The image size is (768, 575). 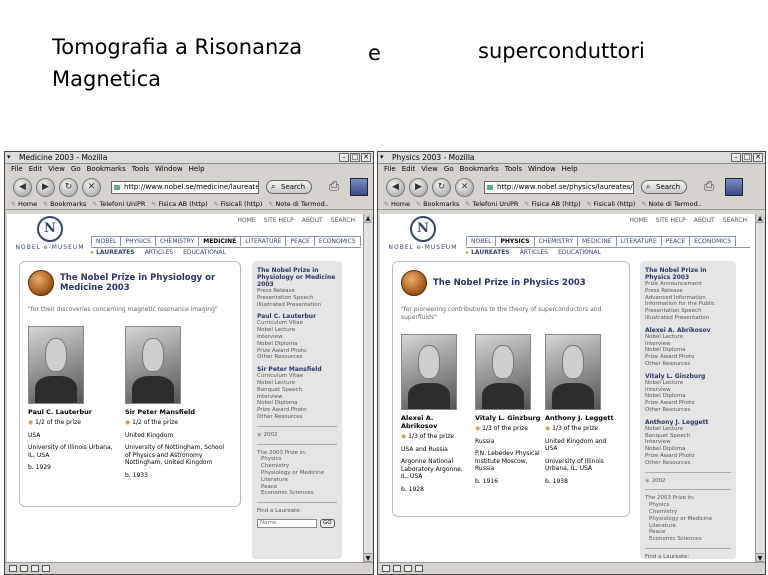 I want to click on field-link: Literature, so click(x=297, y=480).